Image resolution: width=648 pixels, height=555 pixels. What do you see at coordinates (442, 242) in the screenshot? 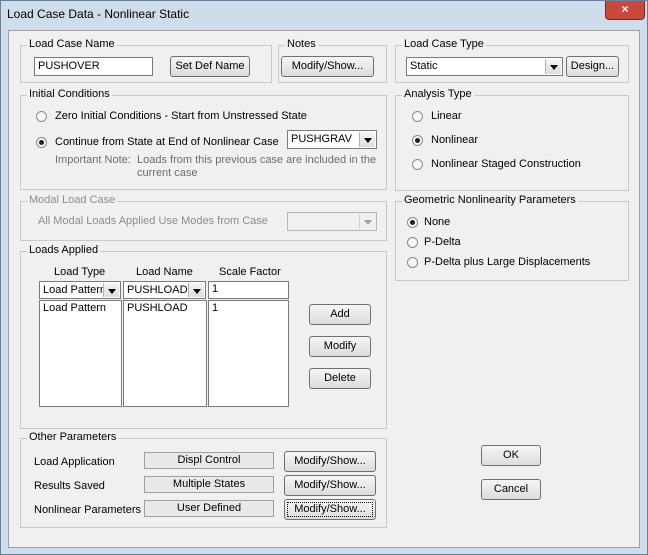
I see `radio-p-delta-label: P-Delta` at bounding box center [442, 242].